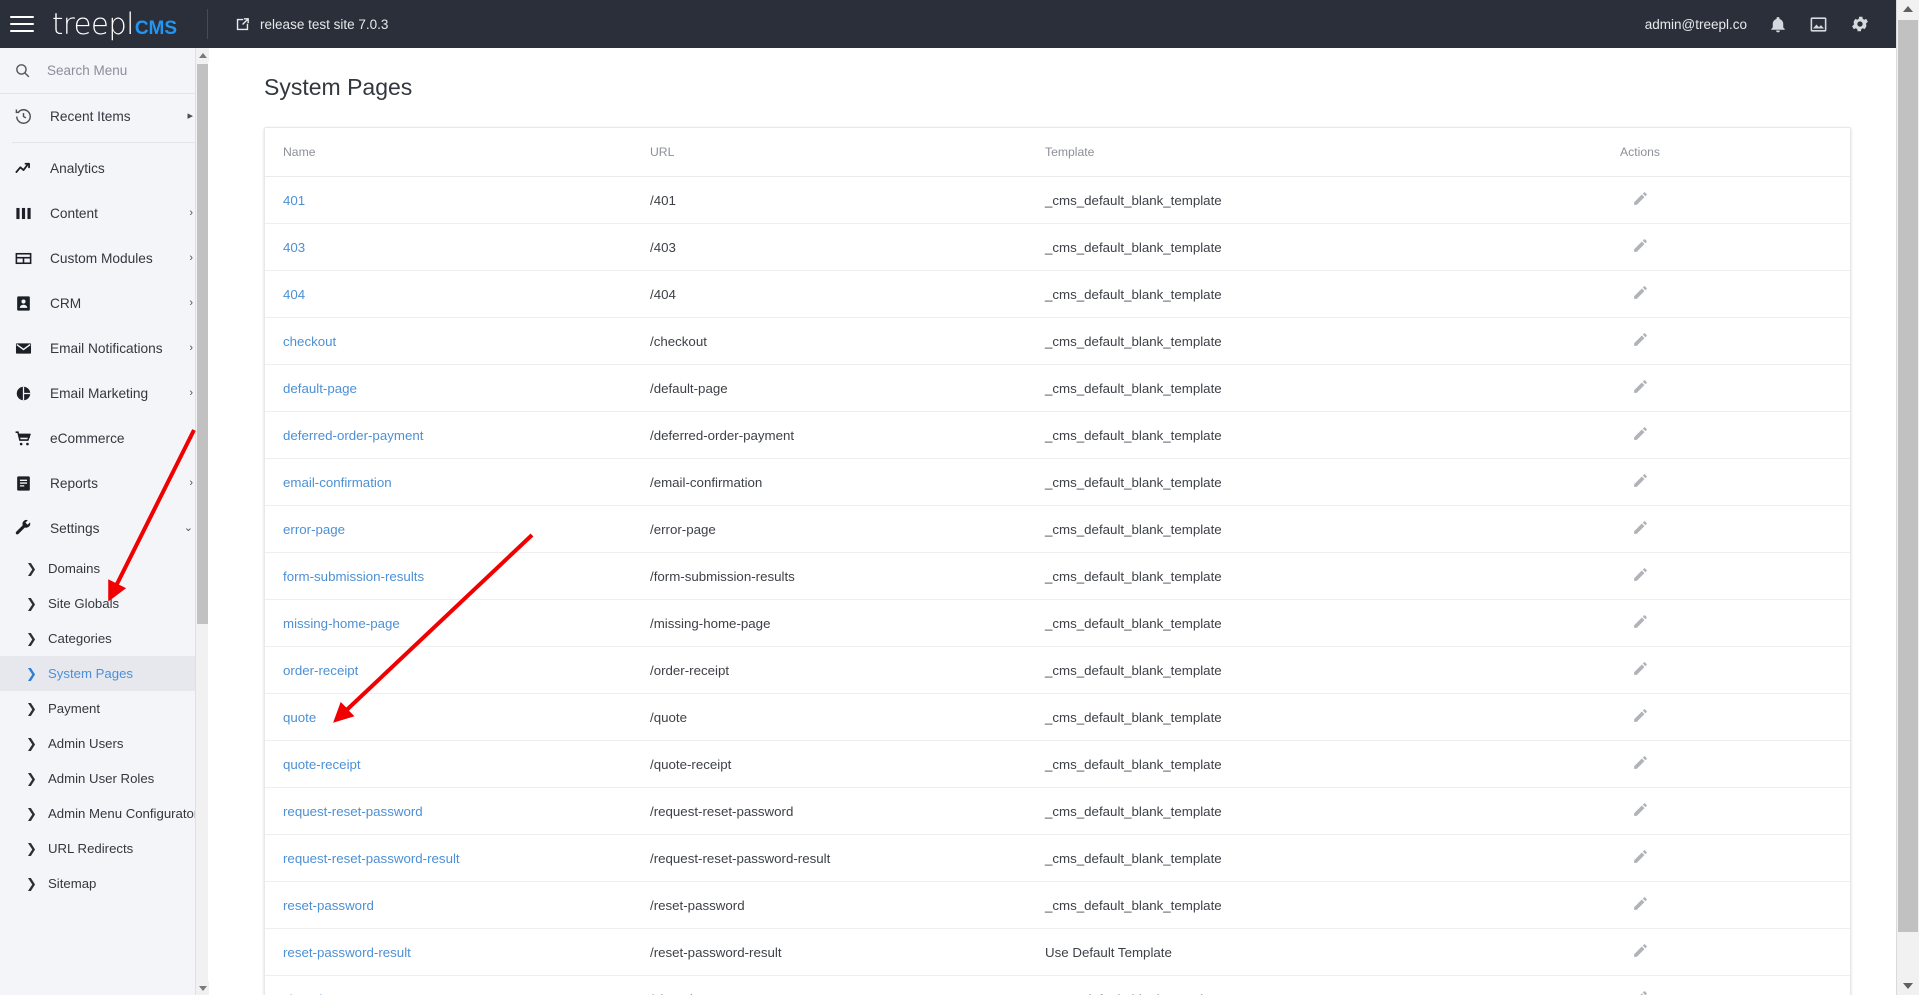  Describe the element at coordinates (341, 623) in the screenshot. I see `page-name-link: missing-home-page` at that location.